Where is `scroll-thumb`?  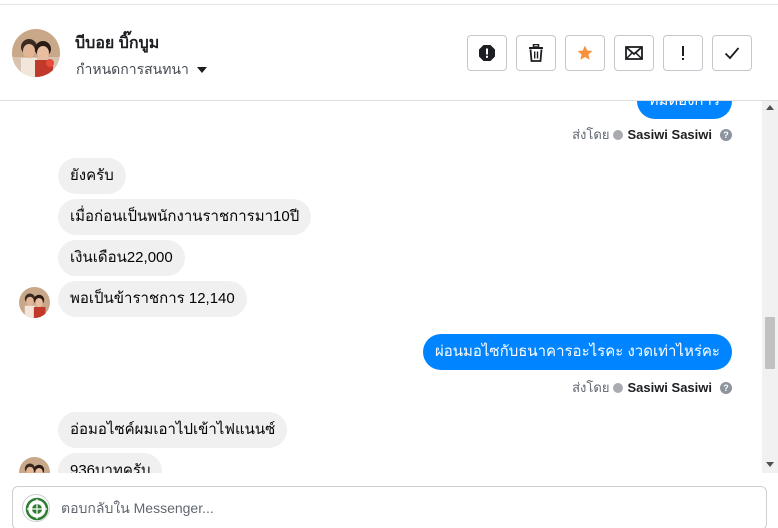 scroll-thumb is located at coordinates (770, 343).